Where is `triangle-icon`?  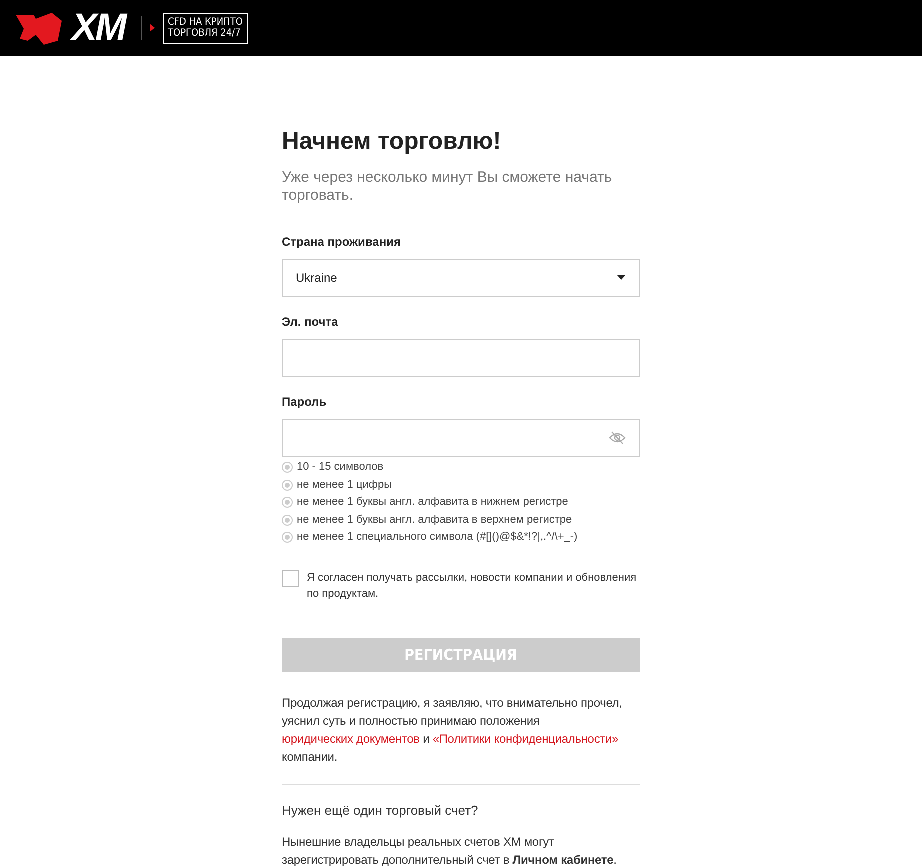
triangle-icon is located at coordinates (152, 28).